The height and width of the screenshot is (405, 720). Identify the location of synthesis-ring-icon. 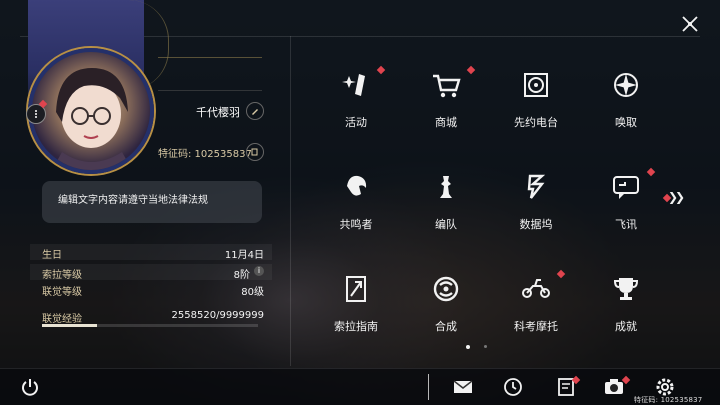
(446, 289).